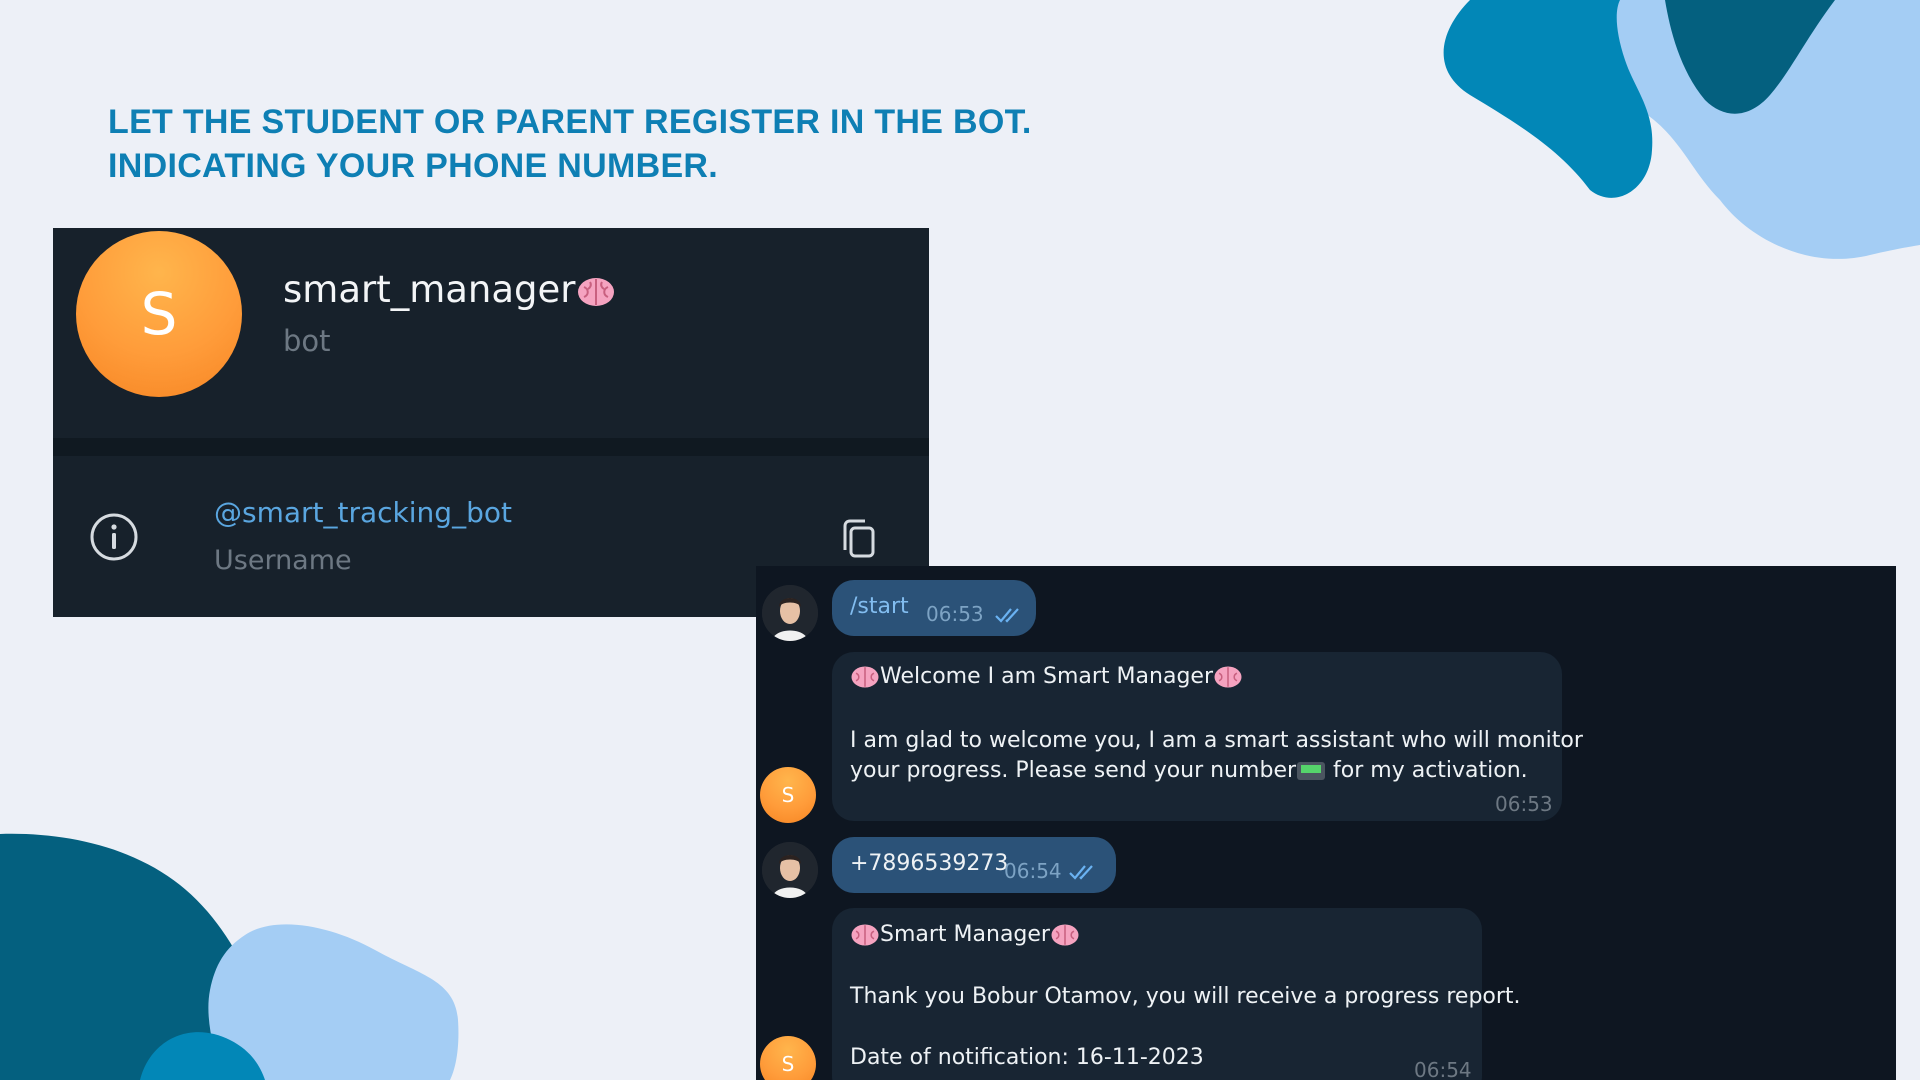  What do you see at coordinates (114, 537) in the screenshot?
I see `info-icon` at bounding box center [114, 537].